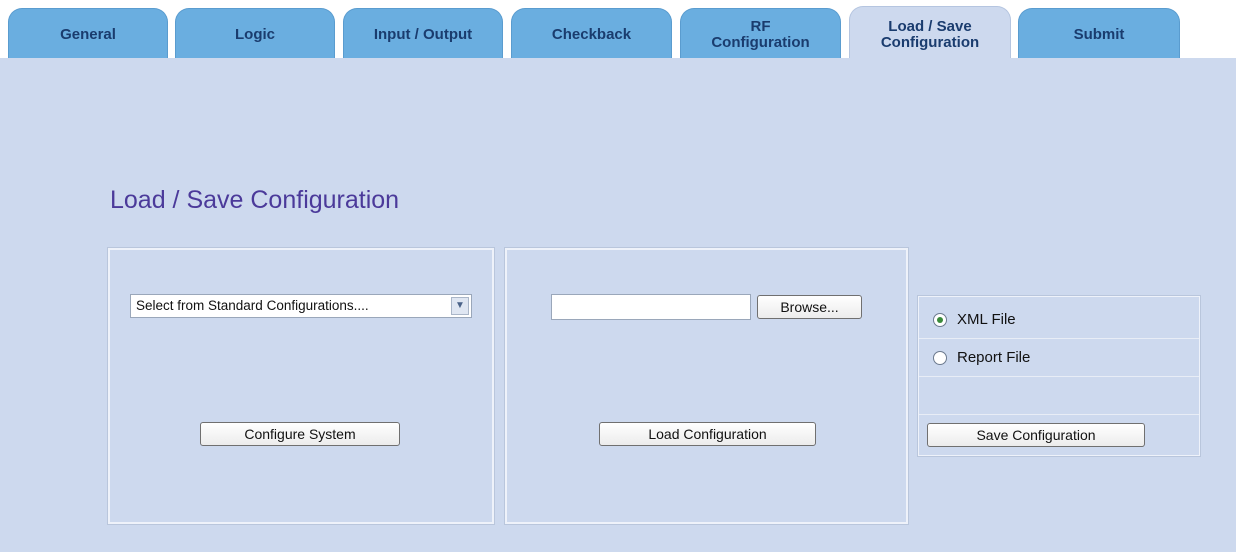 This screenshot has width=1236, height=552. I want to click on tab-submit: Submit, so click(1099, 33).